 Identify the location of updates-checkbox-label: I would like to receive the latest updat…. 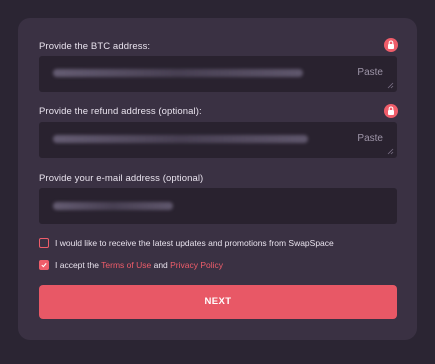
(194, 243).